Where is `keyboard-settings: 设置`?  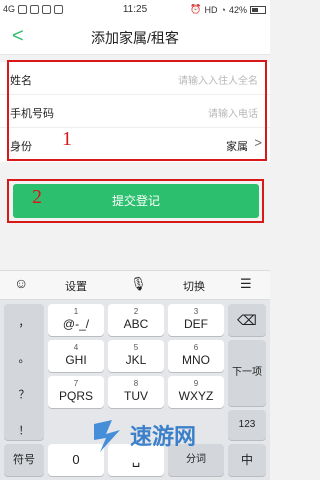
keyboard-settings: 设置 is located at coordinates (76, 286).